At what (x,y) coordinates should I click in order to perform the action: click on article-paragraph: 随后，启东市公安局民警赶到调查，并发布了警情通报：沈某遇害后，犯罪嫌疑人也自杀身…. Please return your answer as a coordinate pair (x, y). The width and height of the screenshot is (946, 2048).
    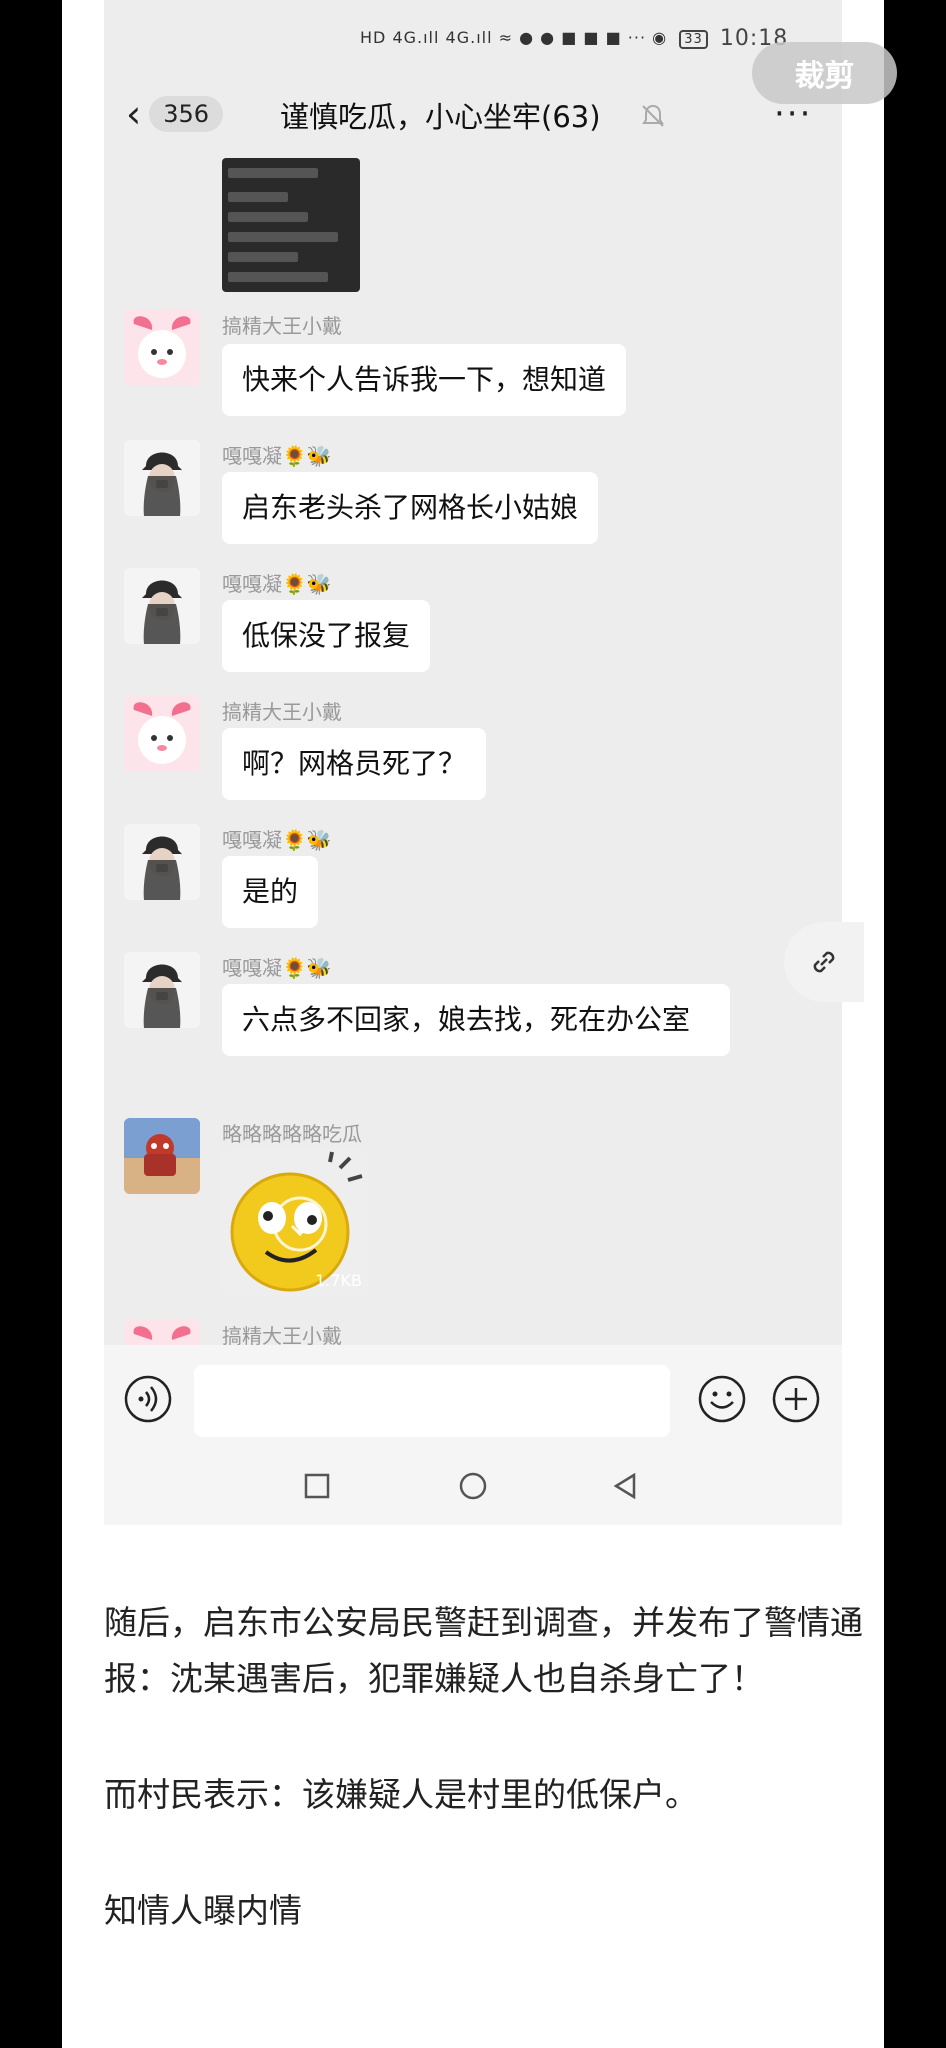
    Looking at the image, I should click on (483, 1650).